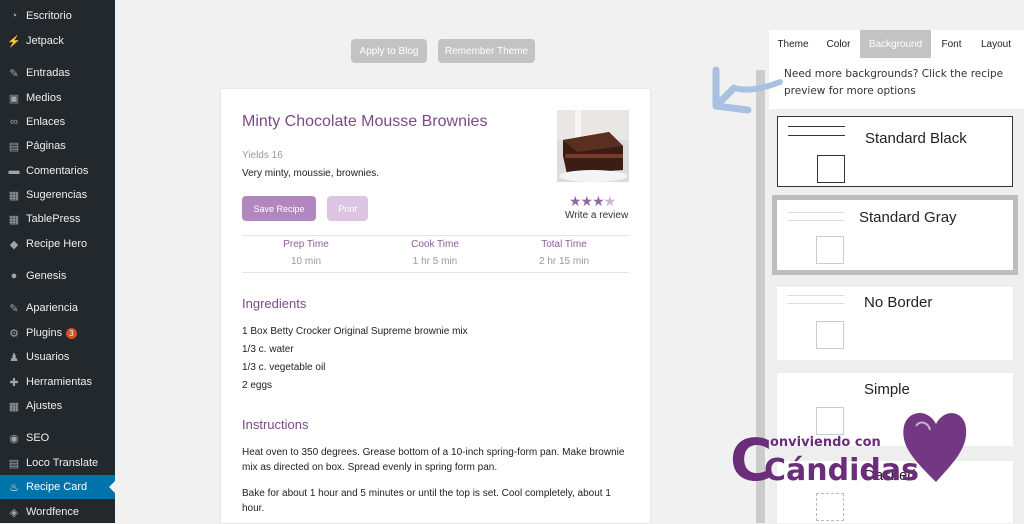 This screenshot has width=1024, height=524. What do you see at coordinates (311, 173) in the screenshot?
I see `recipe-description: Very minty, moussie, brownies.` at bounding box center [311, 173].